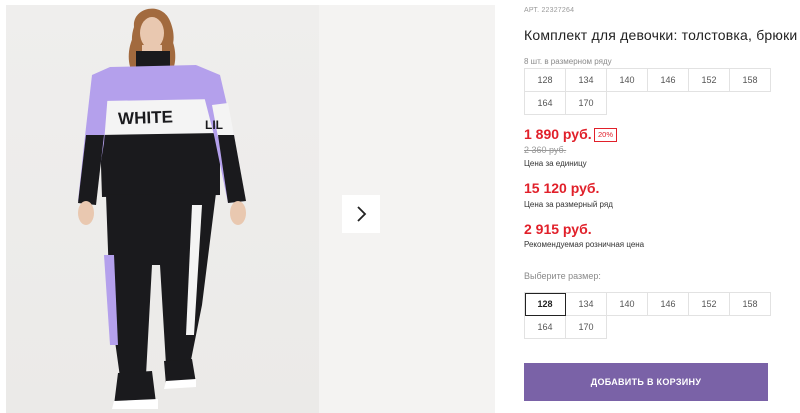 The width and height of the screenshot is (800, 413). What do you see at coordinates (661, 35) in the screenshot?
I see `product-title: Комплект для девочки: толстовка, брюки` at bounding box center [661, 35].